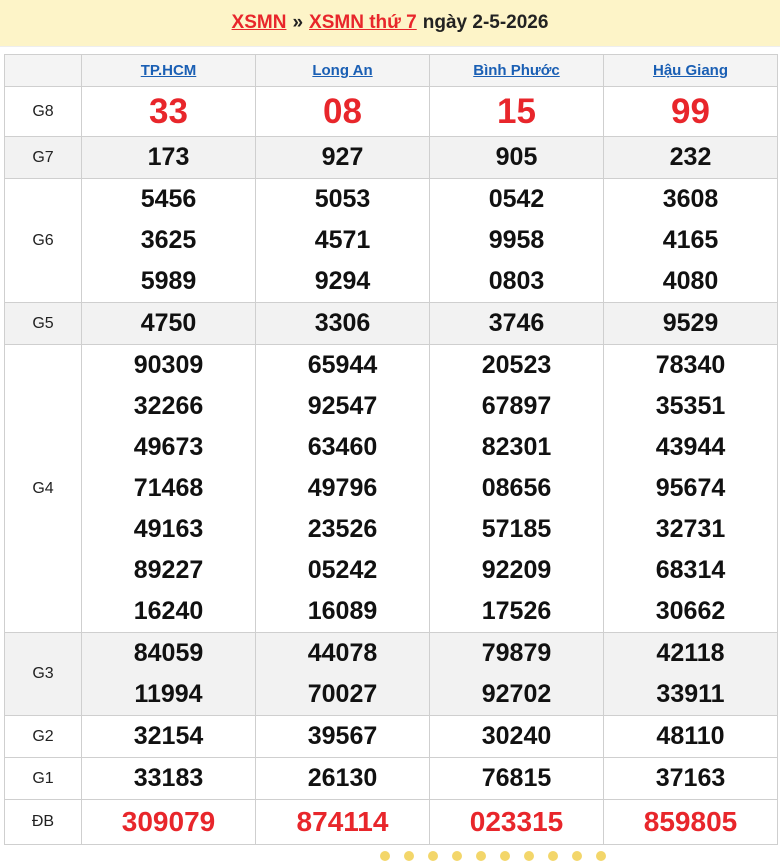 The width and height of the screenshot is (780, 861). I want to click on prize-number: 874114, so click(342, 821).